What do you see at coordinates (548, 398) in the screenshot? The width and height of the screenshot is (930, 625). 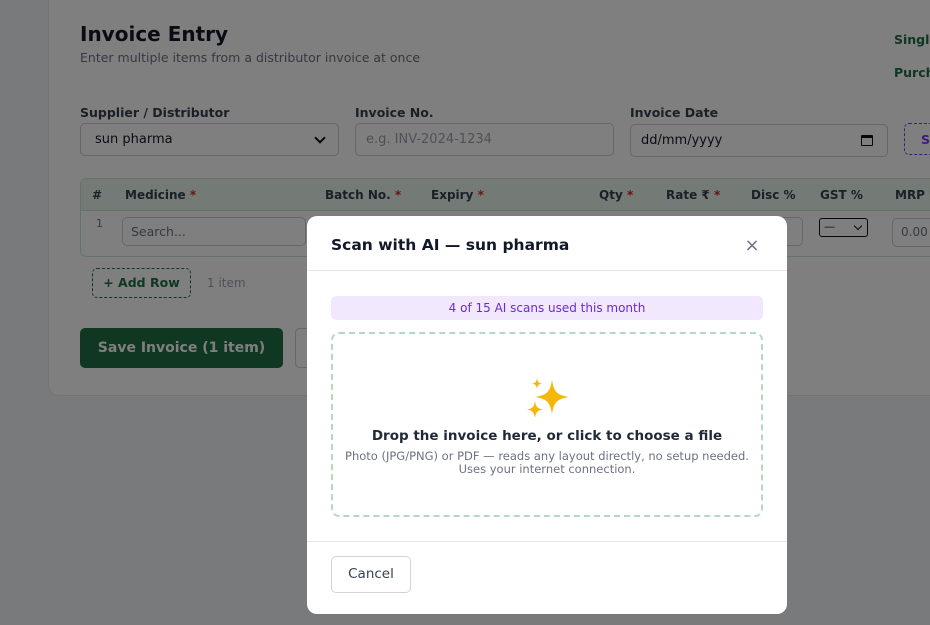 I see `sparkles-icon` at bounding box center [548, 398].